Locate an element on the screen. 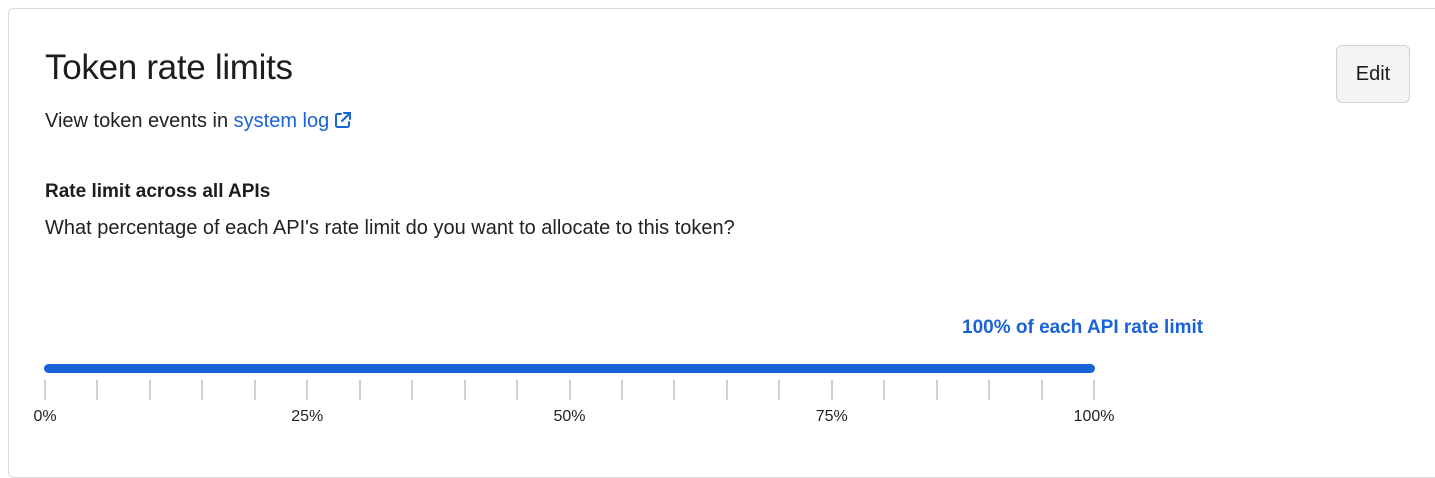 This screenshot has width=1435, height=478. system-log-link: system log is located at coordinates (293, 121).